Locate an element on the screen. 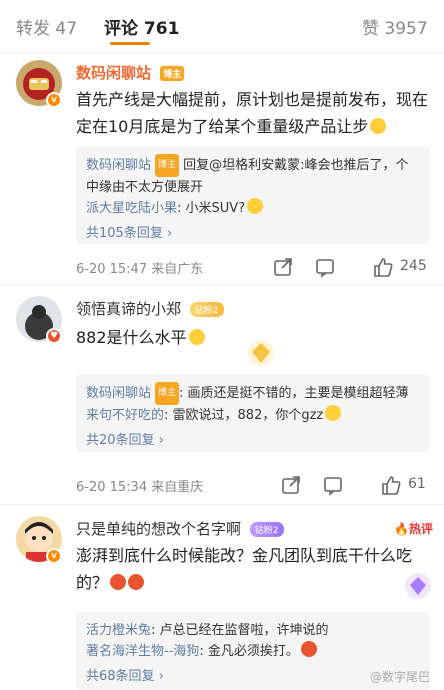 Image resolution: width=444 pixels, height=690 pixels. comment-meta: 6-20 15:34 来自重庆 is located at coordinates (140, 487).